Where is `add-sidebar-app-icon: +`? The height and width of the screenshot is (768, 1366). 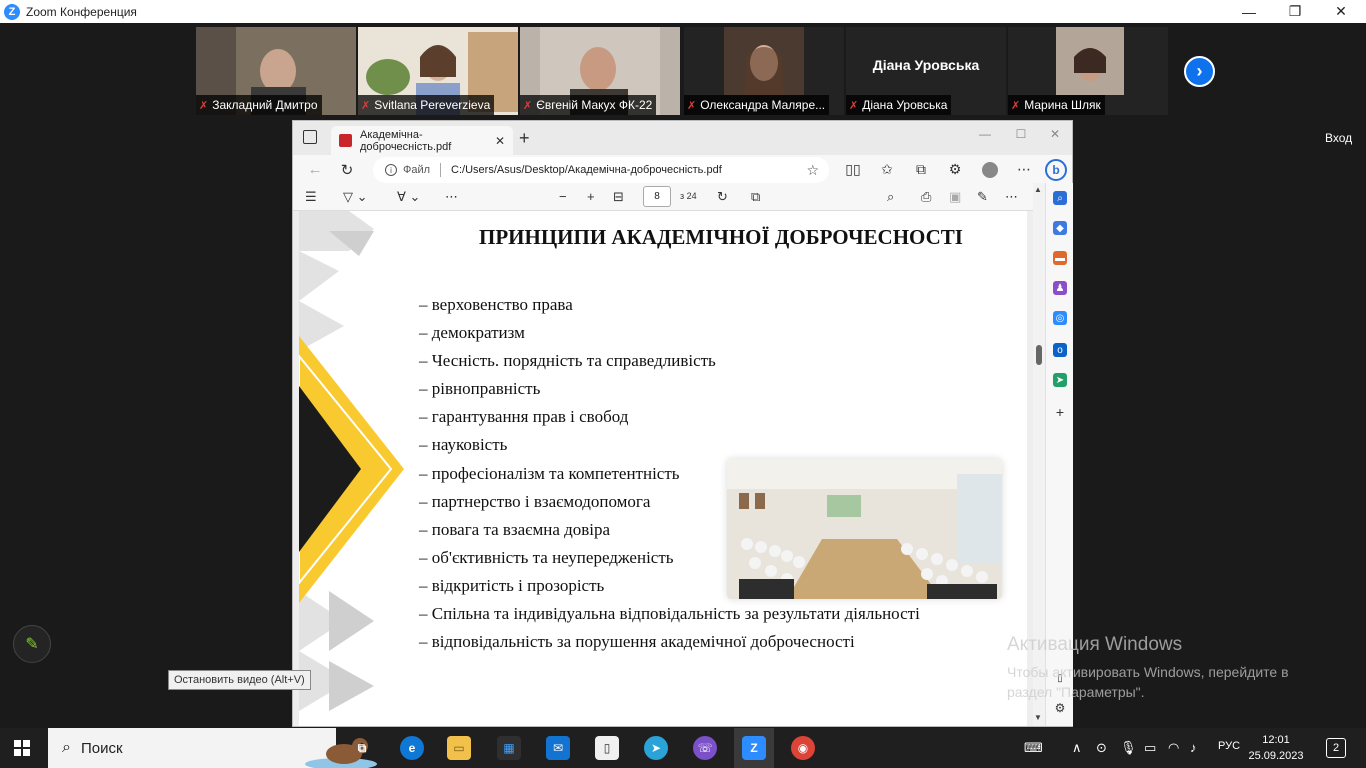
add-sidebar-app-icon: + is located at coordinates (1060, 412).